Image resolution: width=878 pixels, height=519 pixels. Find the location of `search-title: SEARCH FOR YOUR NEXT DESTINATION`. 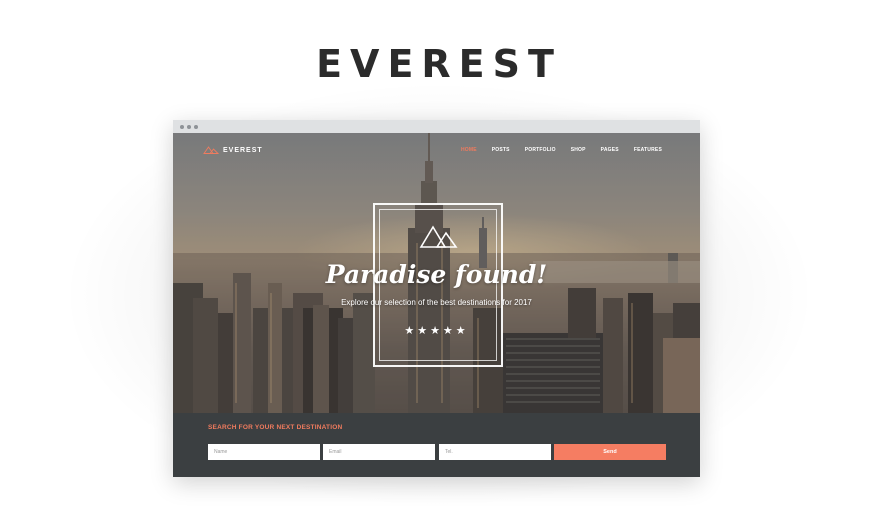

search-title: SEARCH FOR YOUR NEXT DESTINATION is located at coordinates (275, 427).